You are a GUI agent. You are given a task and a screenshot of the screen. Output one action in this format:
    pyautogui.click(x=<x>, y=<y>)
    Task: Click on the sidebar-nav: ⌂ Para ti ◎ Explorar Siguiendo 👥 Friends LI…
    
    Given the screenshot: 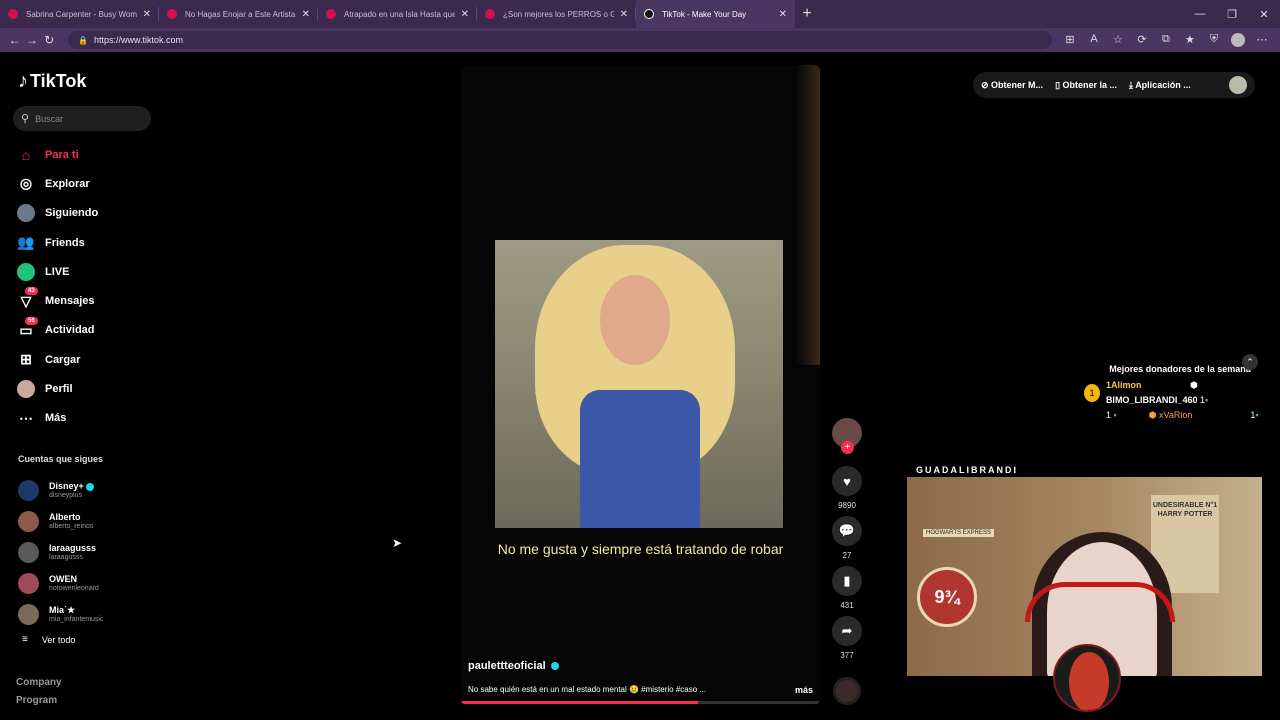 What is the action you would take?
    pyautogui.click(x=86, y=286)
    